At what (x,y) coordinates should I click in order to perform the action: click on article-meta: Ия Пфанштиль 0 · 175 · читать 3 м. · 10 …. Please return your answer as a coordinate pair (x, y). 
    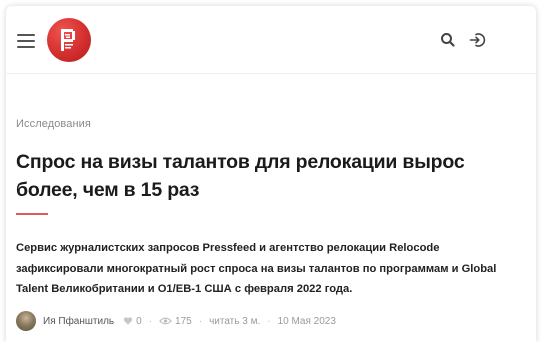
    Looking at the image, I should click on (176, 321).